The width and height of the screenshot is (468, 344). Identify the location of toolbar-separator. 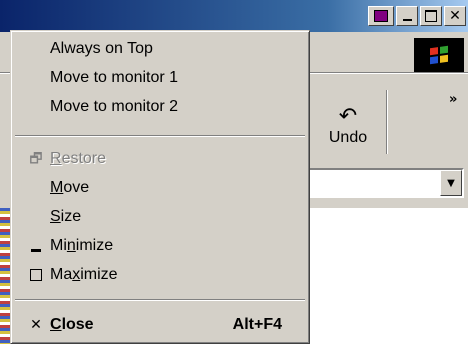
(386, 122).